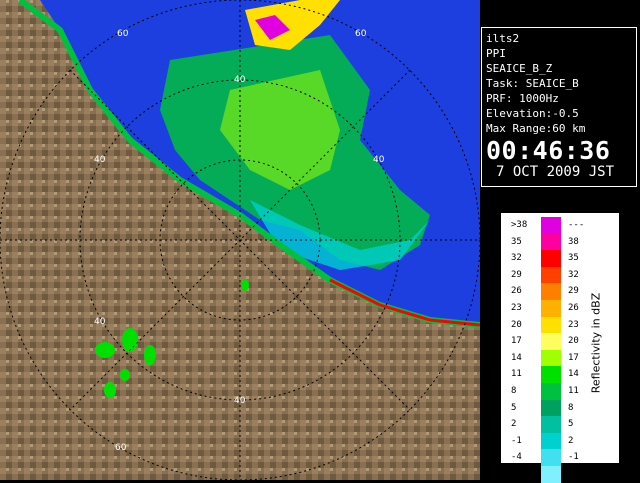 This screenshot has width=640, height=483. Describe the element at coordinates (519, 225) in the screenshot. I see `legend-bin-low-label: >38` at that location.